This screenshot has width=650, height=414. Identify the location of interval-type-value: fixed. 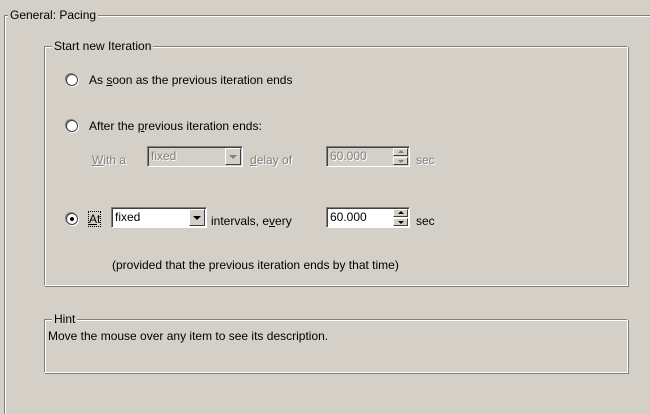
(128, 217).